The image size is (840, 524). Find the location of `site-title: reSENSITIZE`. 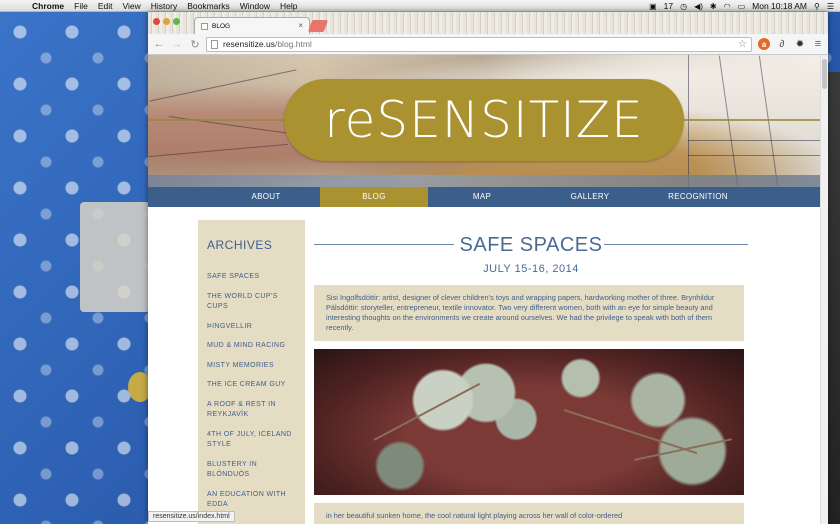

site-title: reSENSITIZE is located at coordinates (484, 120).